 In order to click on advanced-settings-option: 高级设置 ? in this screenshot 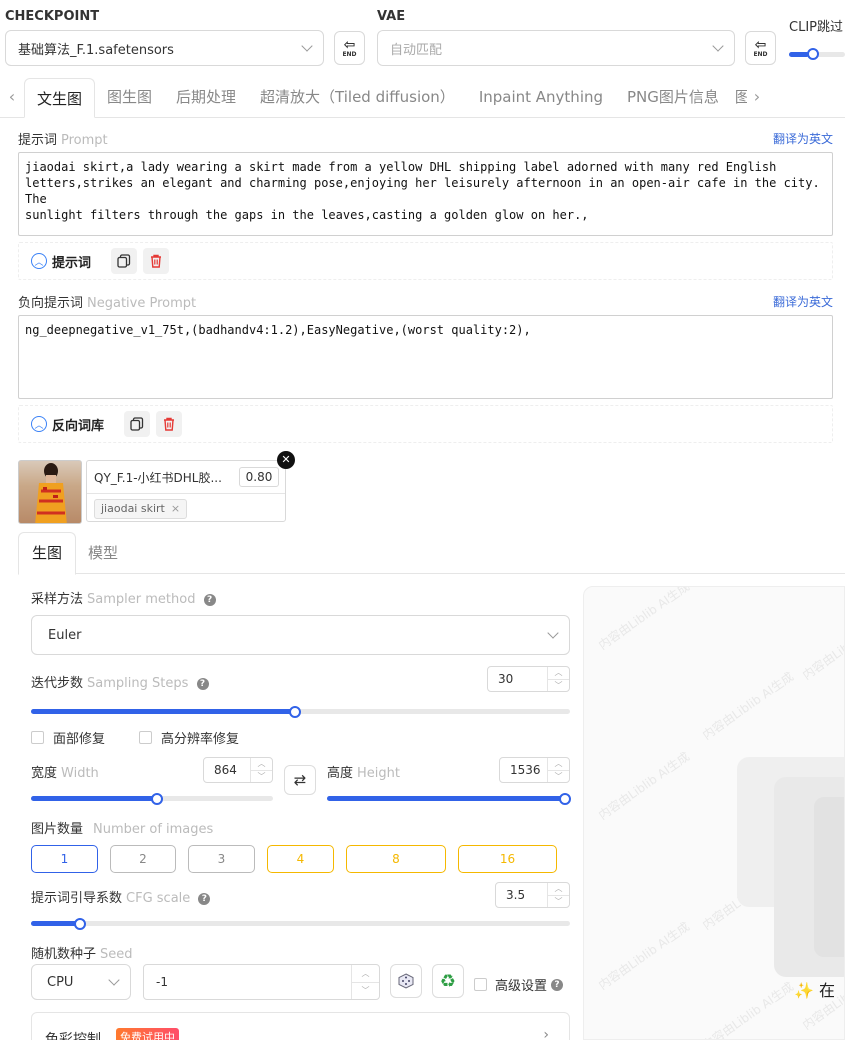, I will do `click(519, 984)`.